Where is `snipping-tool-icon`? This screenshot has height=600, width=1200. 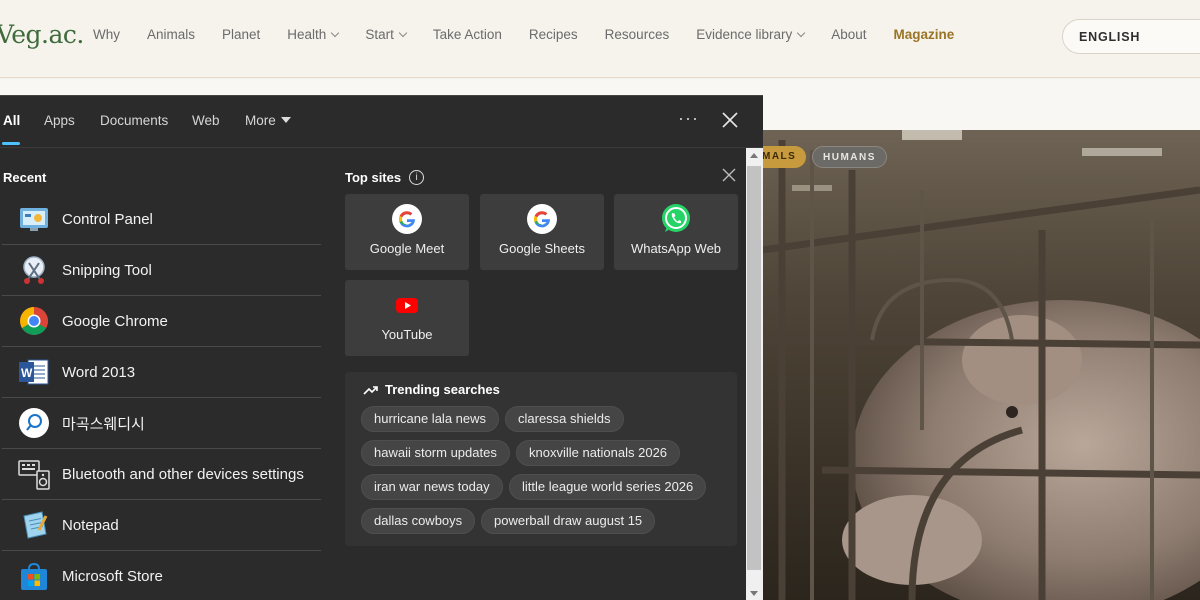 snipping-tool-icon is located at coordinates (34, 270).